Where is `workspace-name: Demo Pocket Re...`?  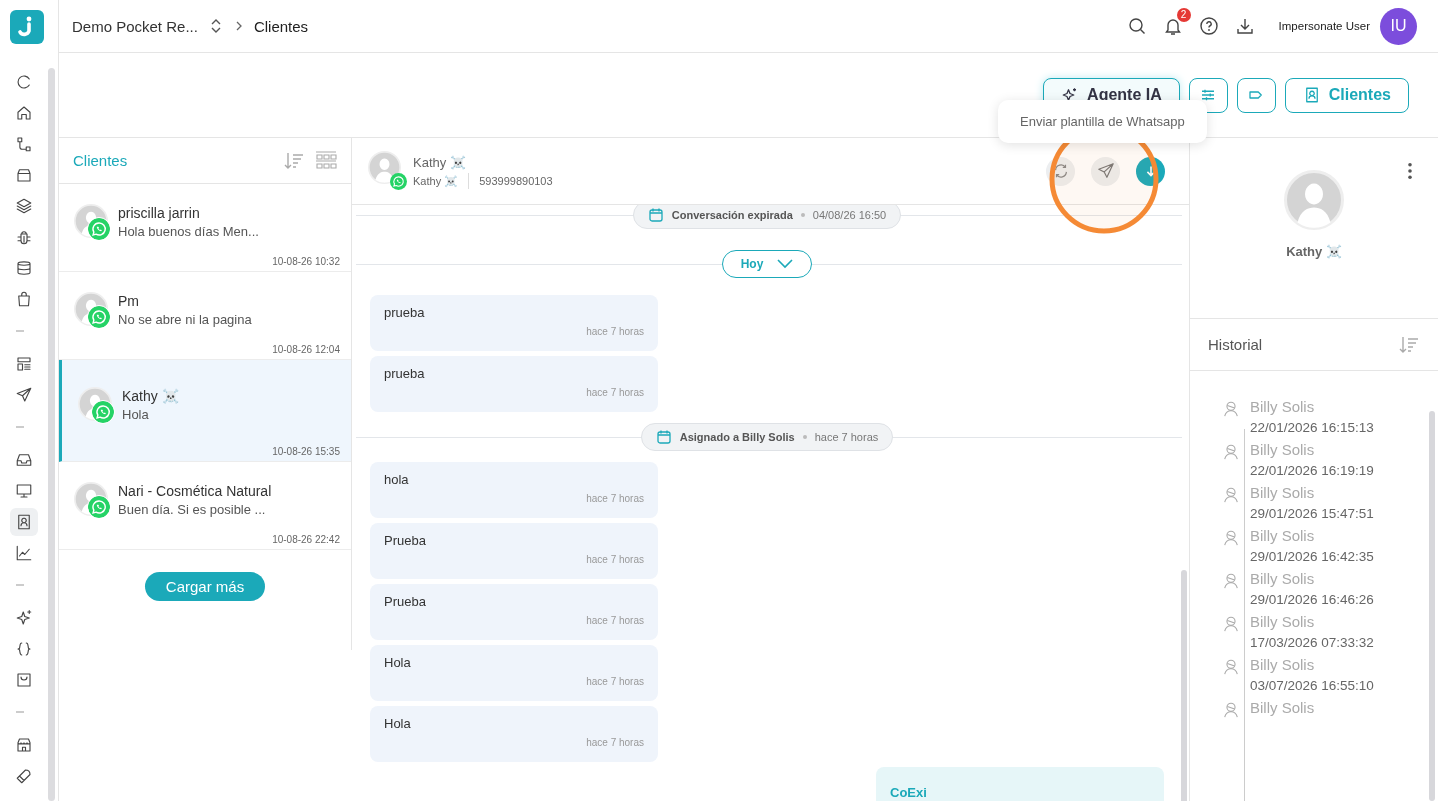 workspace-name: Demo Pocket Re... is located at coordinates (135, 26).